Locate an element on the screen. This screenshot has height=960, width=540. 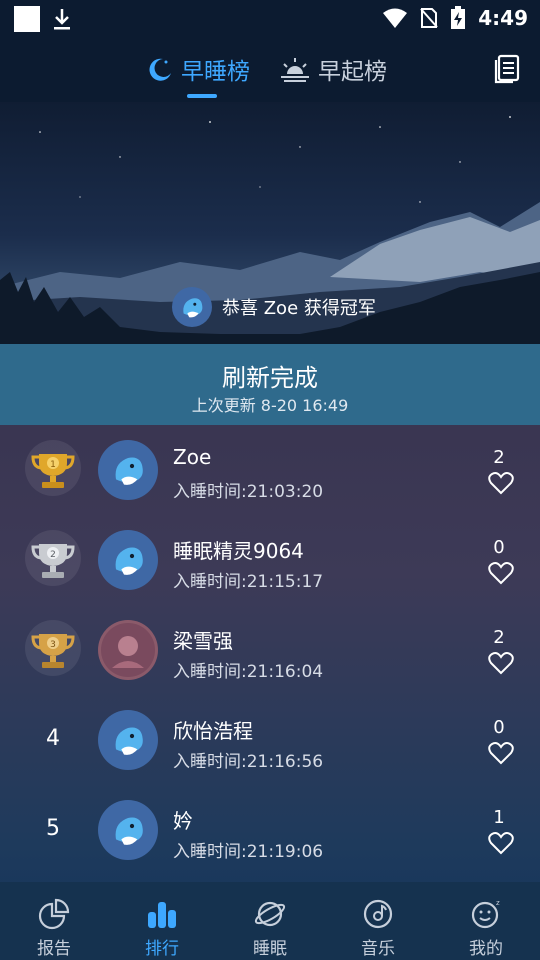
nav-item-sleep: 睡眠 is located at coordinates (270, 921).